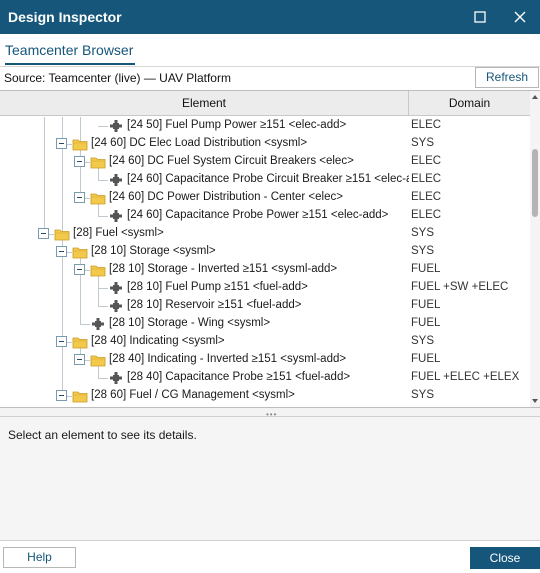 This screenshot has height=573, width=540. What do you see at coordinates (265, 234) in the screenshot?
I see `tree-row-folder: [28] Fuel <sysml> SYS` at bounding box center [265, 234].